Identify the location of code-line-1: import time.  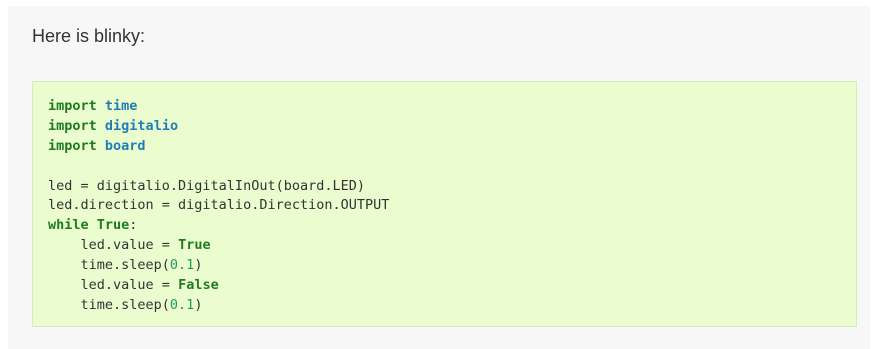
(218, 107).